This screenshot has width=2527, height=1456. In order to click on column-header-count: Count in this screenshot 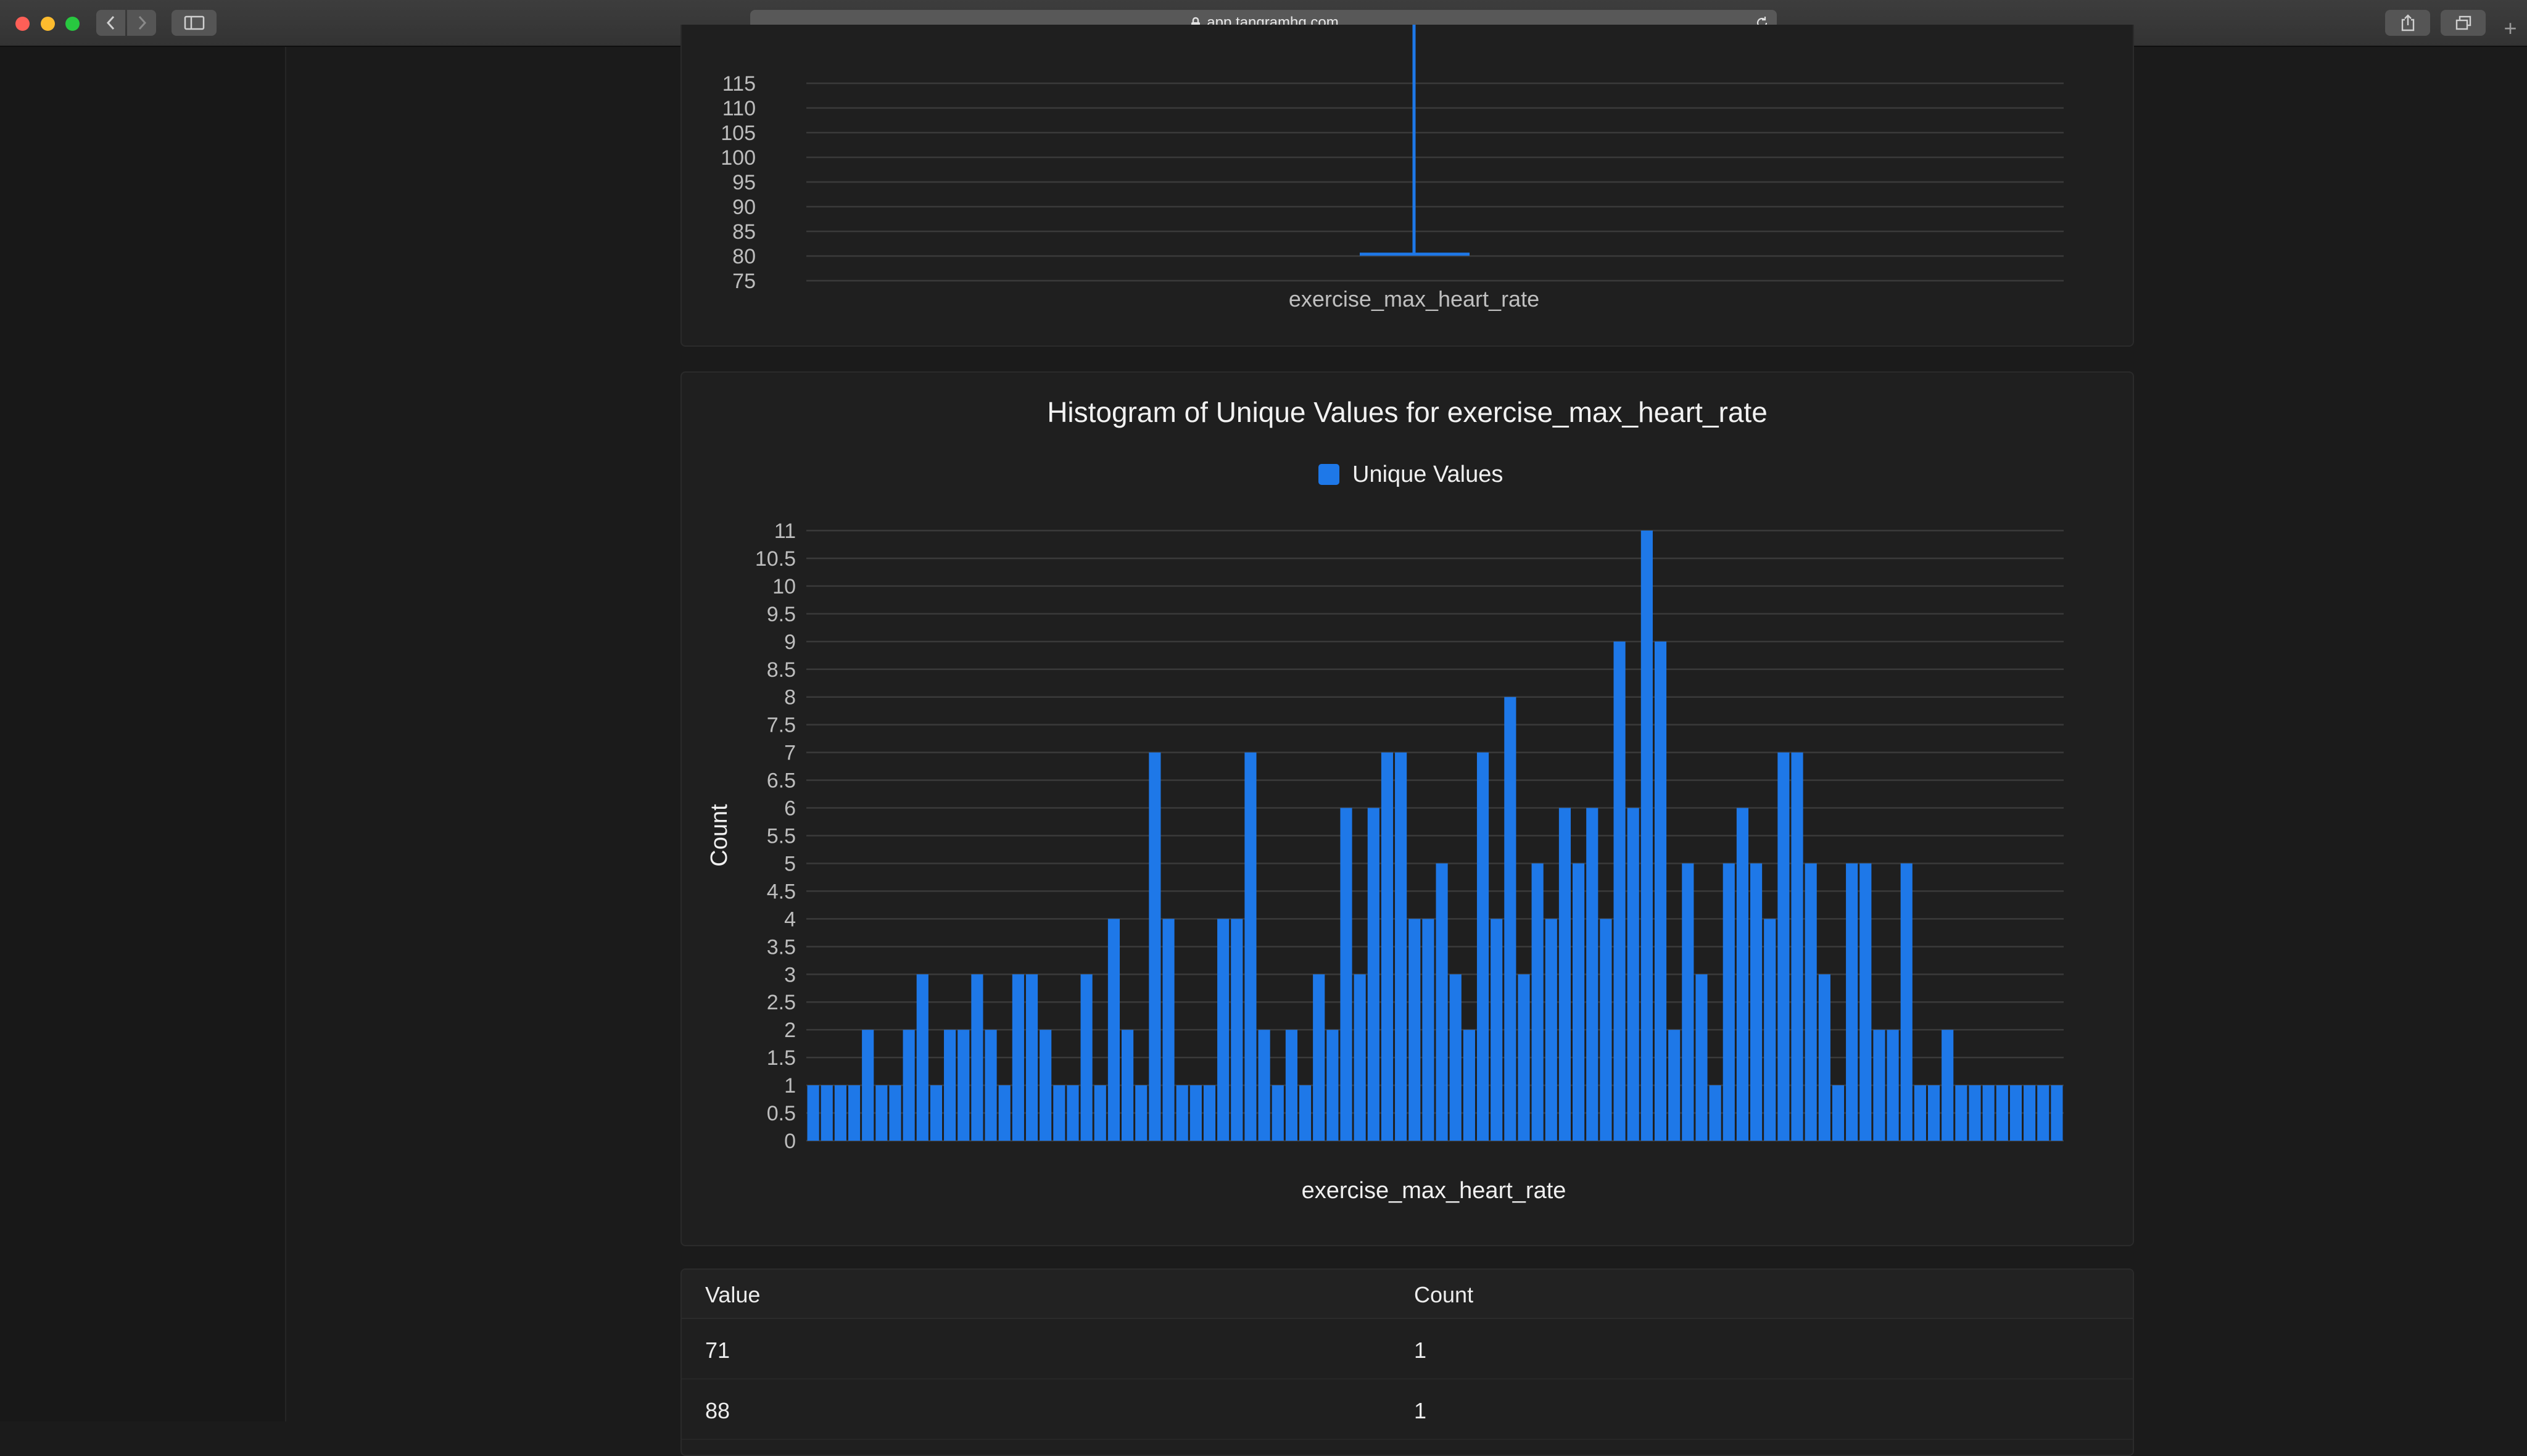, I will do `click(1443, 1295)`.